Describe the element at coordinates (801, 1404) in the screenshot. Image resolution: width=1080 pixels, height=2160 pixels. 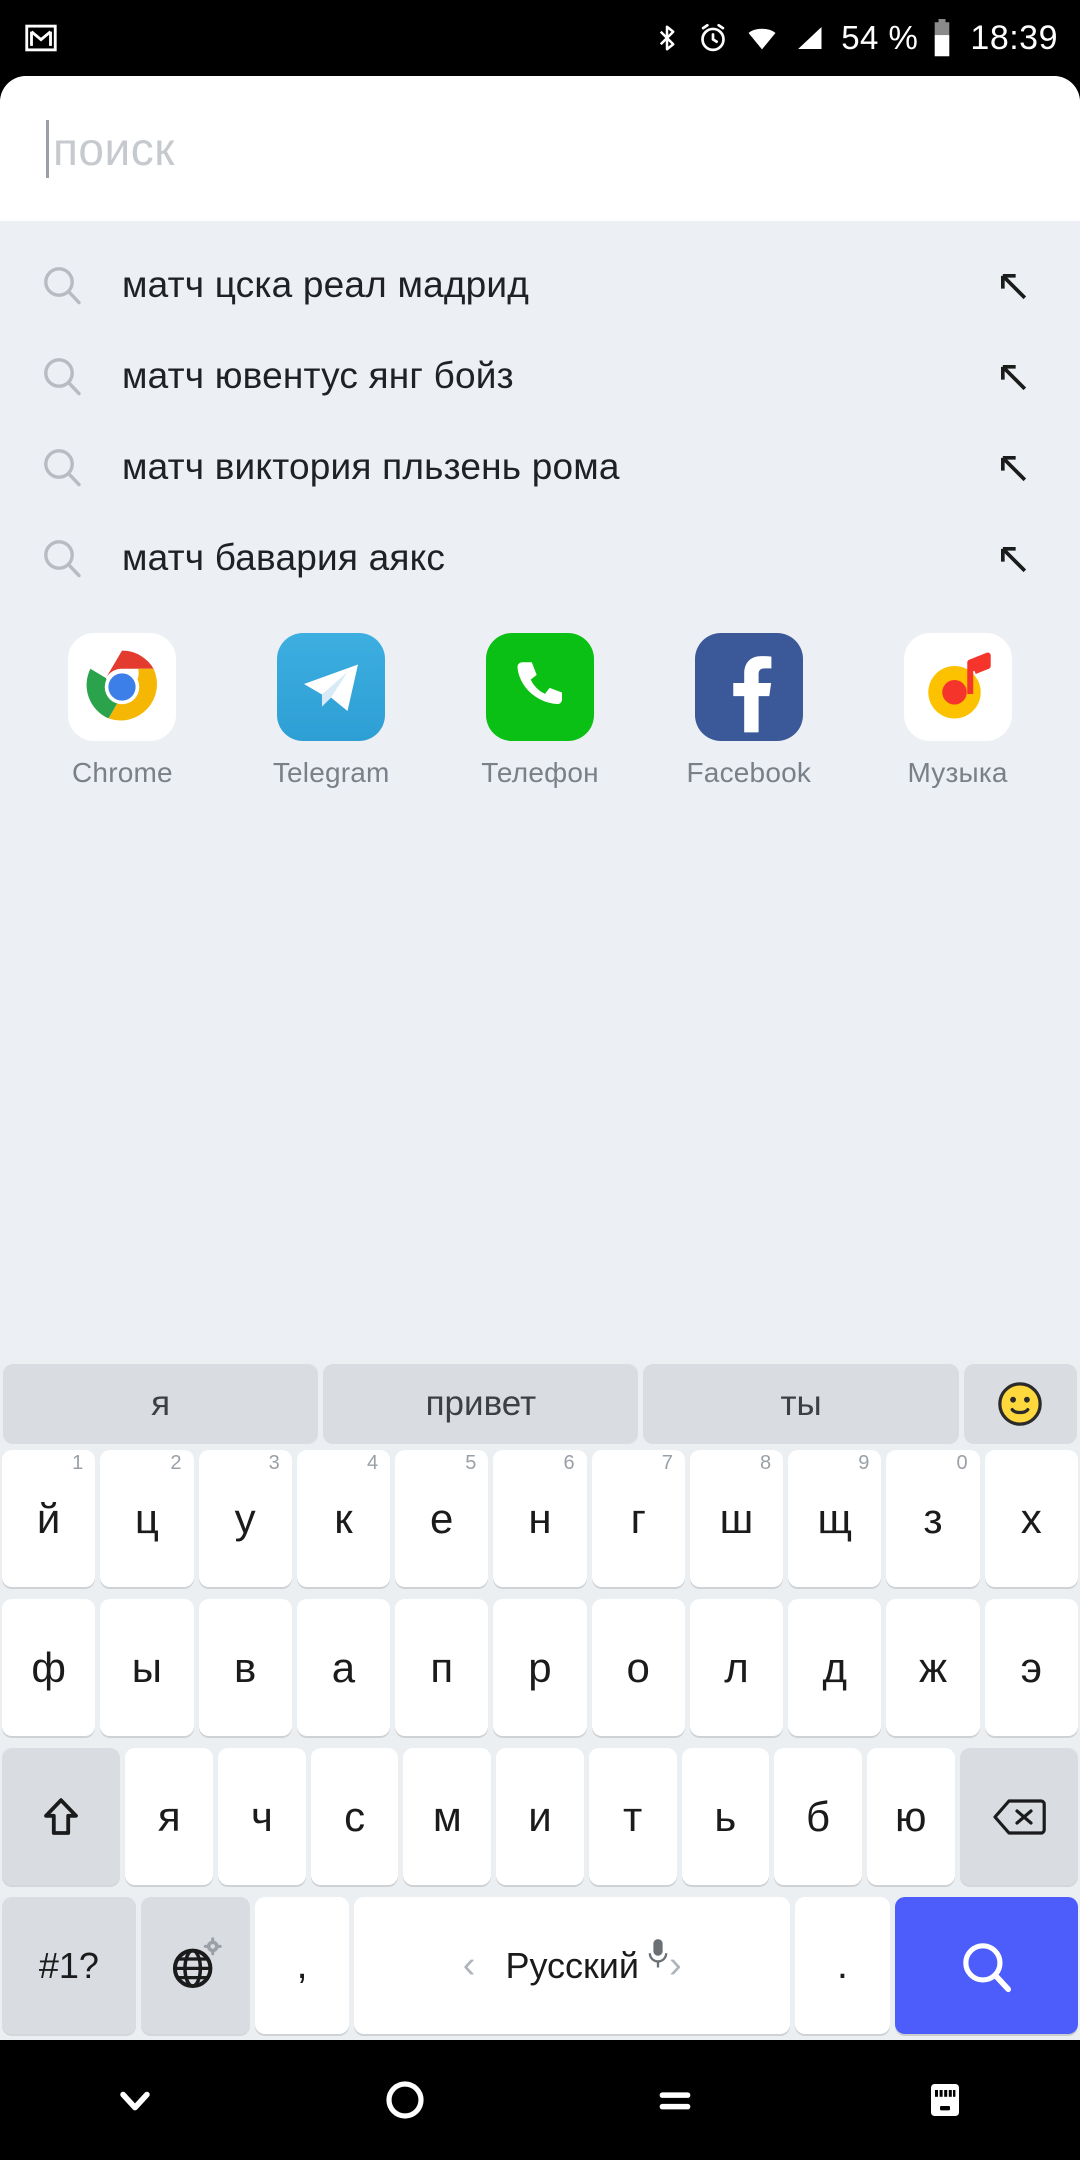
I see `keyboard-suggestion-chip: ты` at that location.